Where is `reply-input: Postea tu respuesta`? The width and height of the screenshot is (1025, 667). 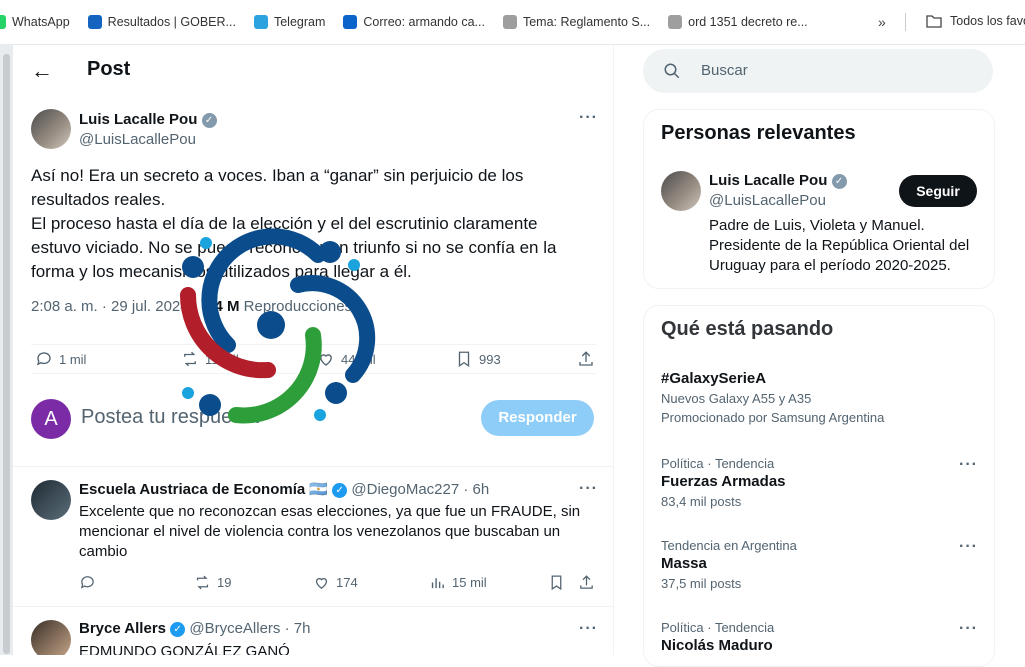
reply-input: Postea tu respuesta is located at coordinates (170, 417).